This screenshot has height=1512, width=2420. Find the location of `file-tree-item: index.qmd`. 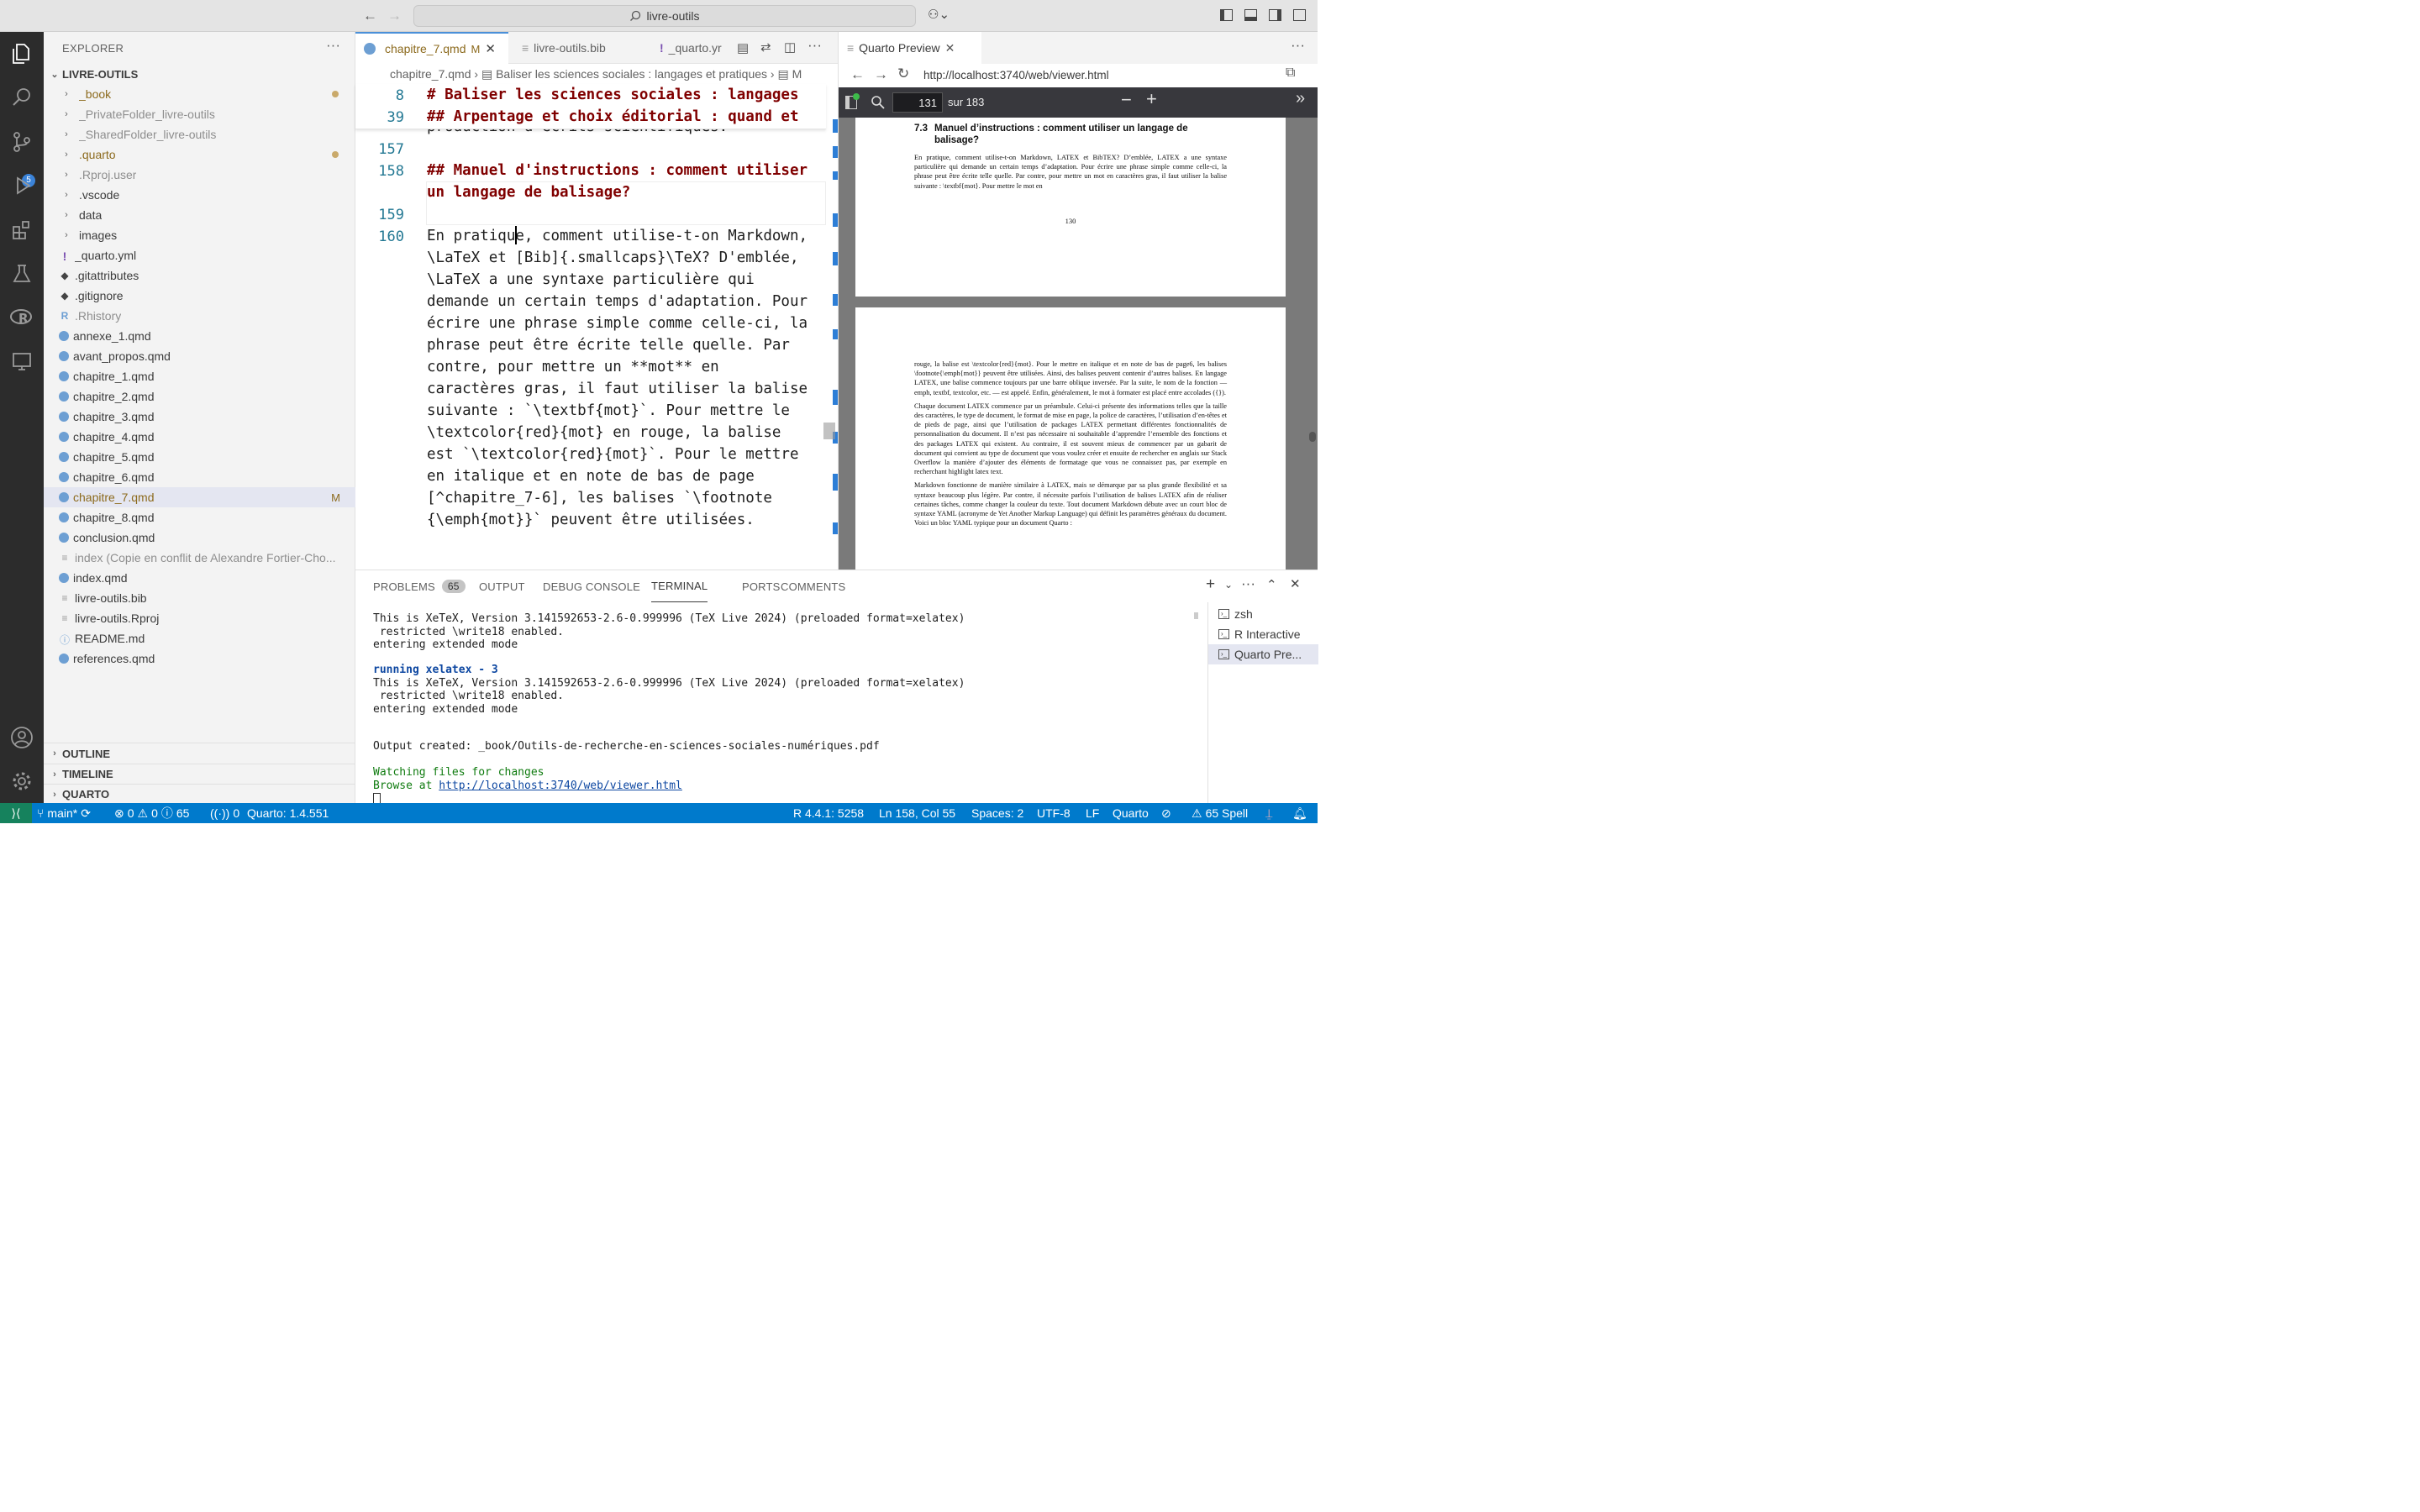

file-tree-item: index.qmd is located at coordinates (199, 578).